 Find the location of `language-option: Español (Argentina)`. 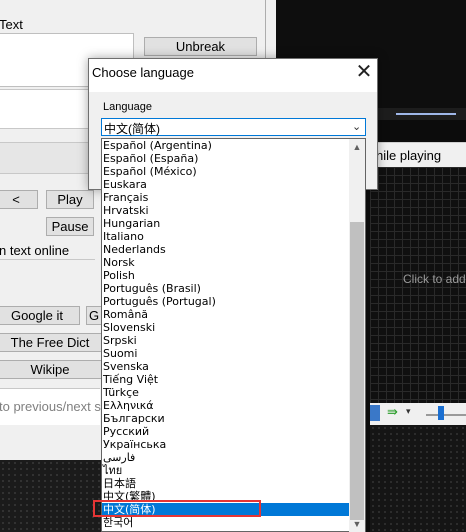

language-option: Español (Argentina) is located at coordinates (226, 145).